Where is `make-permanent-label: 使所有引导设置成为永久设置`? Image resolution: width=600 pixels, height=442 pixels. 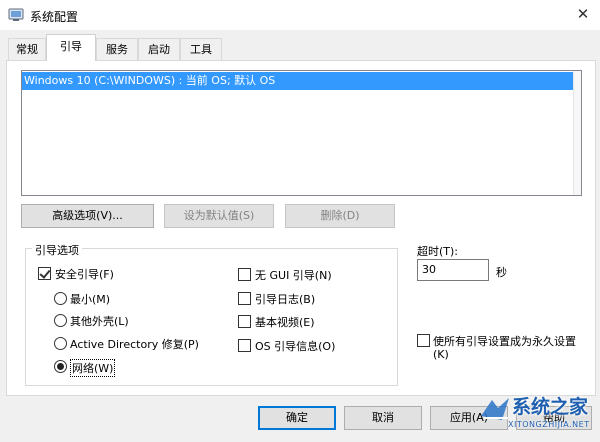
make-permanent-label: 使所有引导设置成为永久设置 is located at coordinates (504, 341).